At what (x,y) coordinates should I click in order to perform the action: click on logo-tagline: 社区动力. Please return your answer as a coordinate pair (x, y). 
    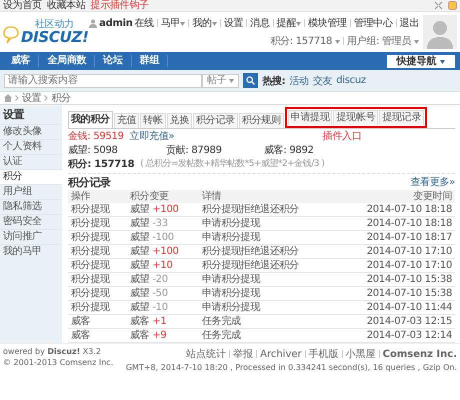
    Looking at the image, I should click on (54, 25).